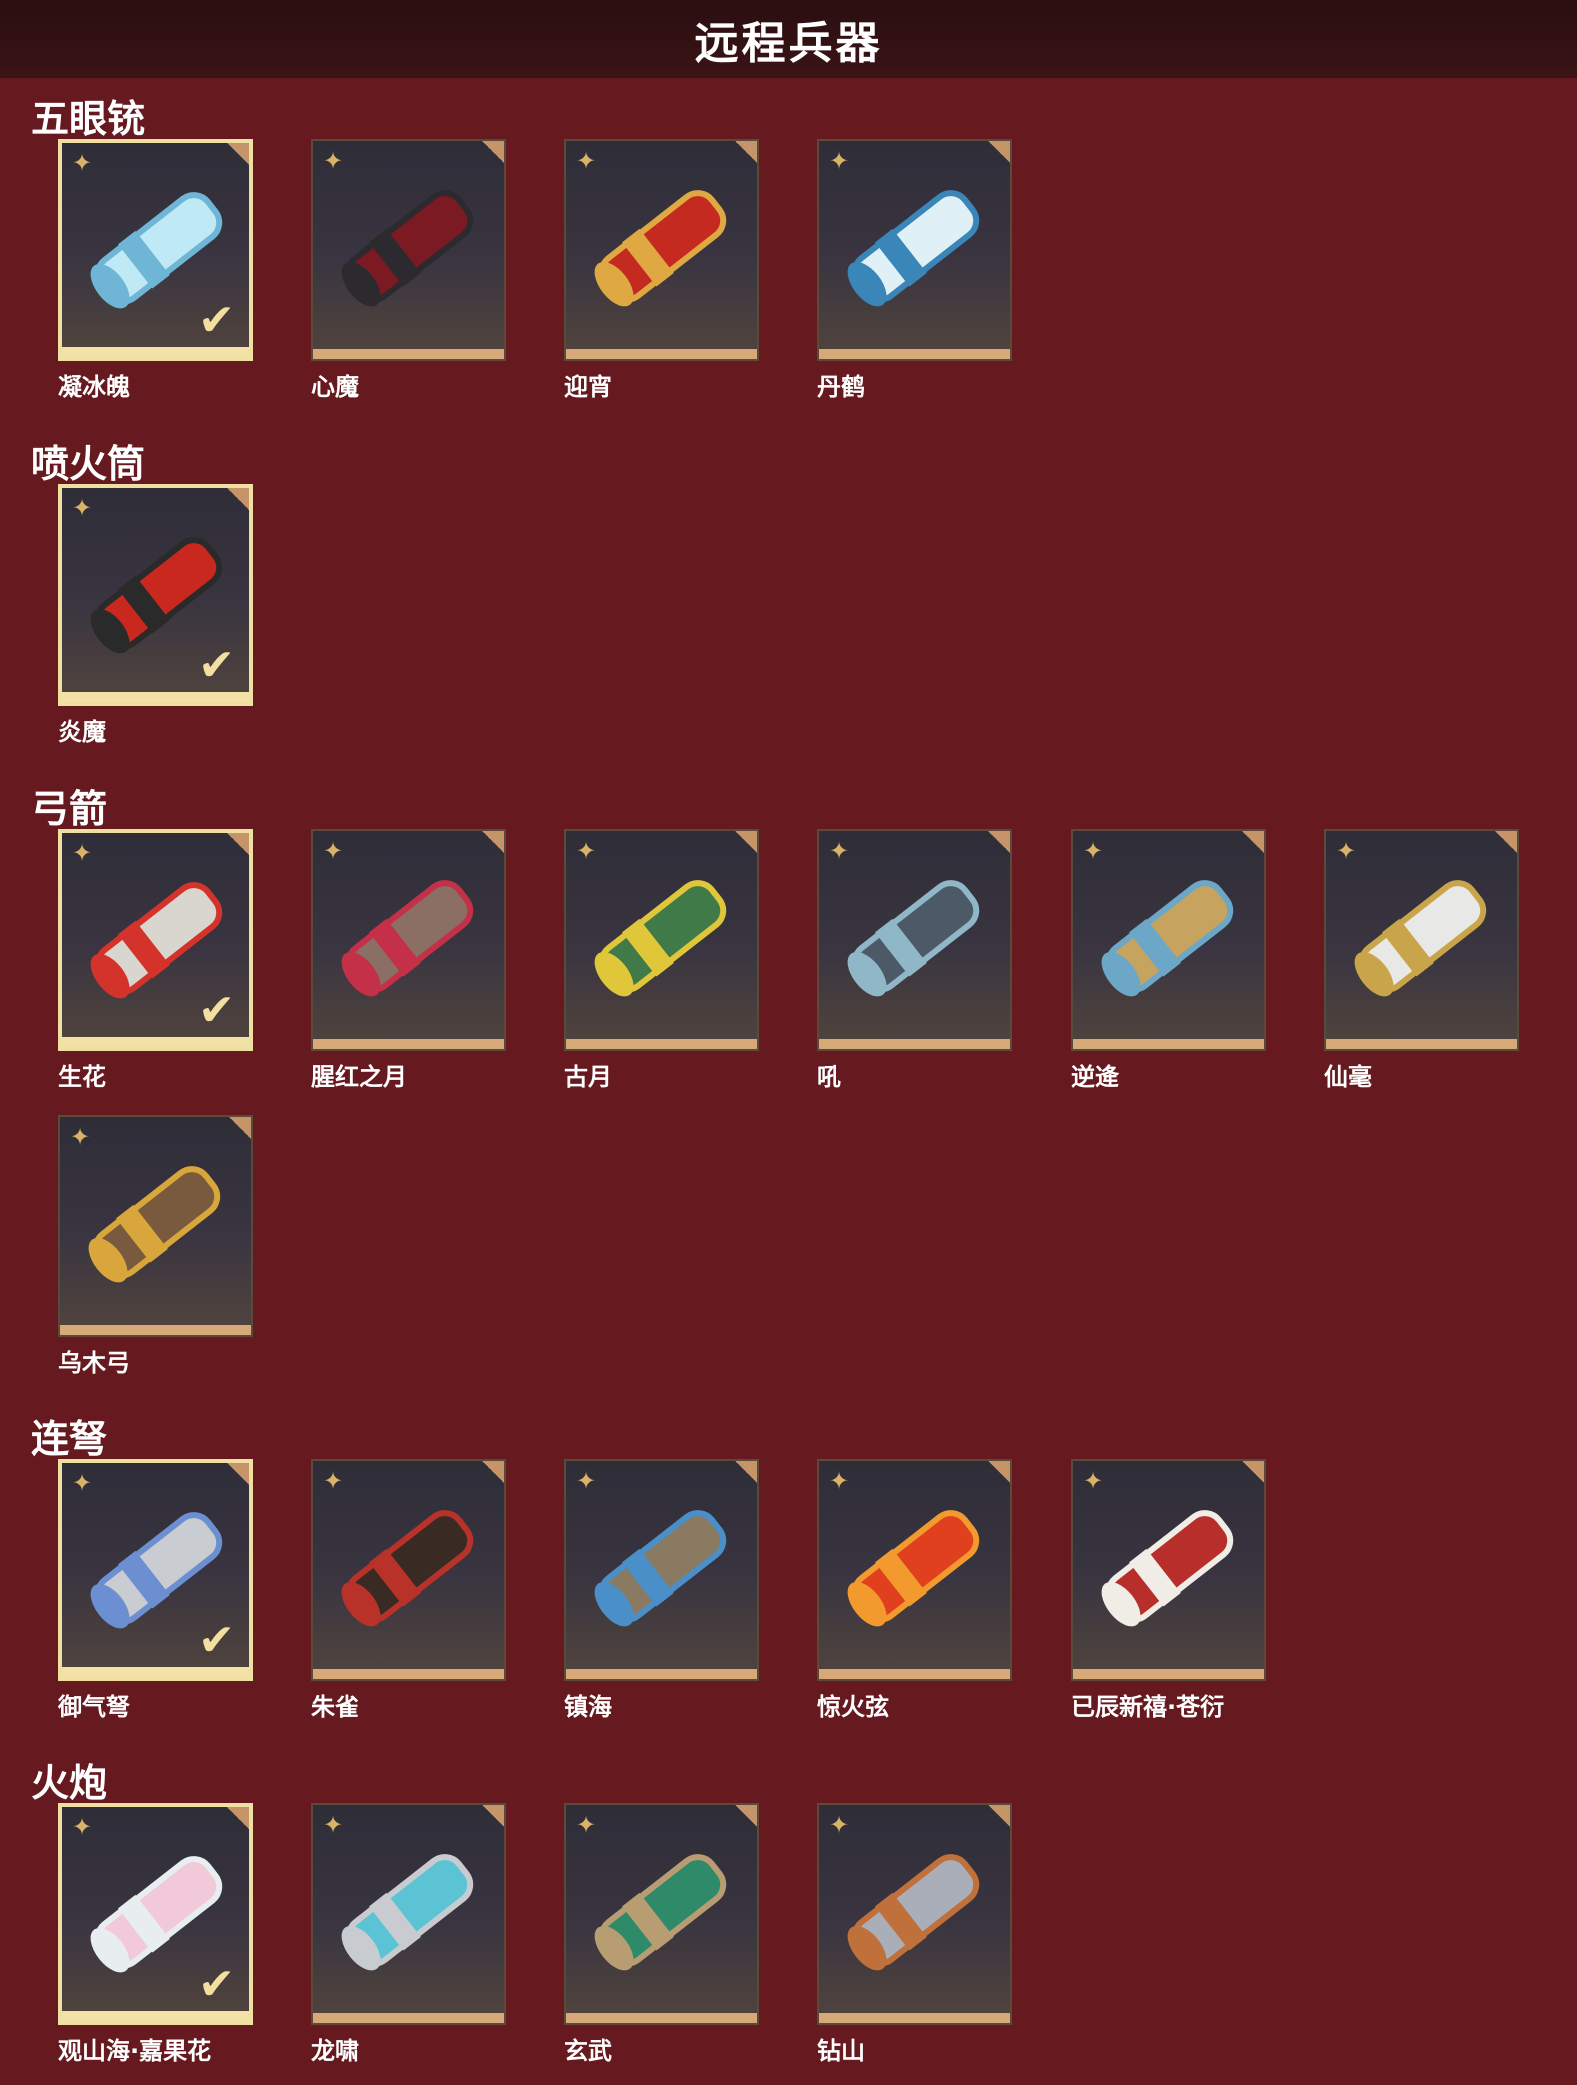 The width and height of the screenshot is (1577, 2085). I want to click on equipped-check-icon: ✔, so click(216, 1984).